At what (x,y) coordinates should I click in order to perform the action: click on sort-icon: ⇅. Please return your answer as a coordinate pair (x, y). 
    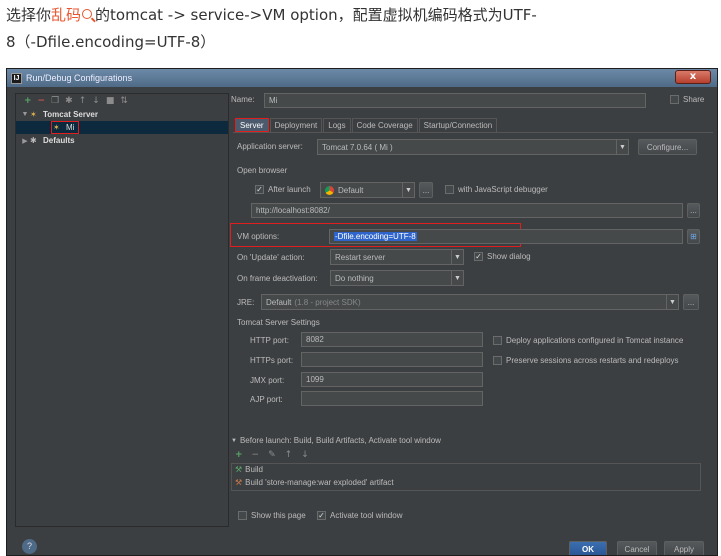
    Looking at the image, I should click on (124, 101).